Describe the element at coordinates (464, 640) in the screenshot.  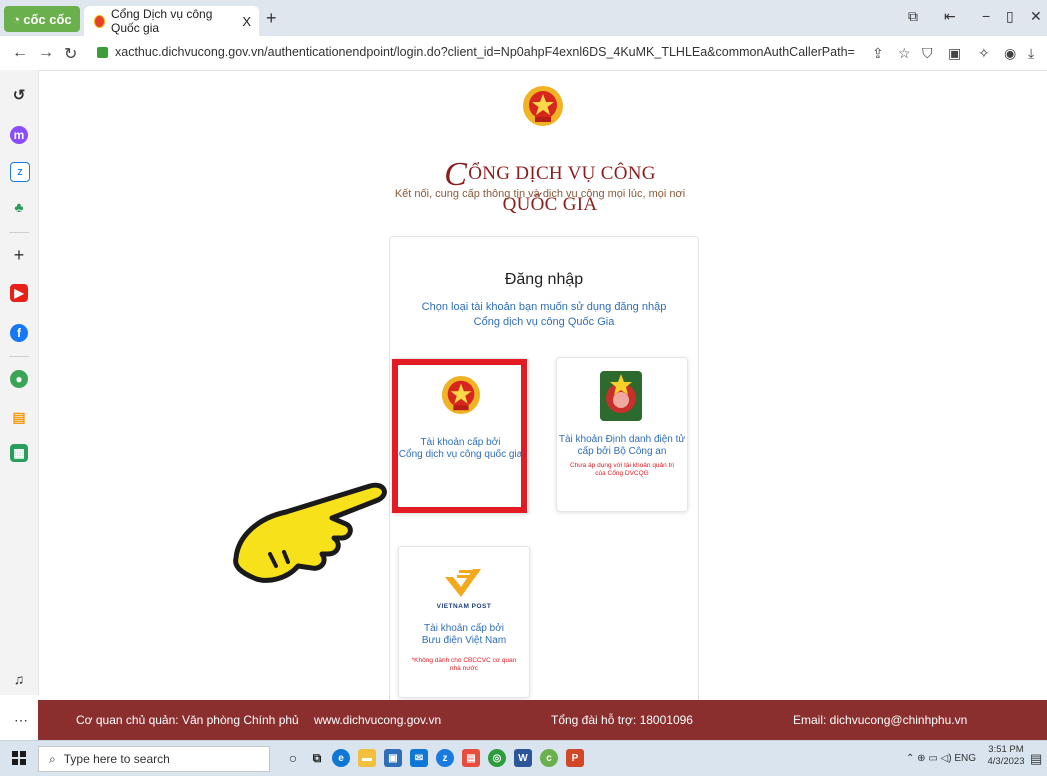
I see `account-option-label-line2: Bưu điện Việt Nam` at that location.